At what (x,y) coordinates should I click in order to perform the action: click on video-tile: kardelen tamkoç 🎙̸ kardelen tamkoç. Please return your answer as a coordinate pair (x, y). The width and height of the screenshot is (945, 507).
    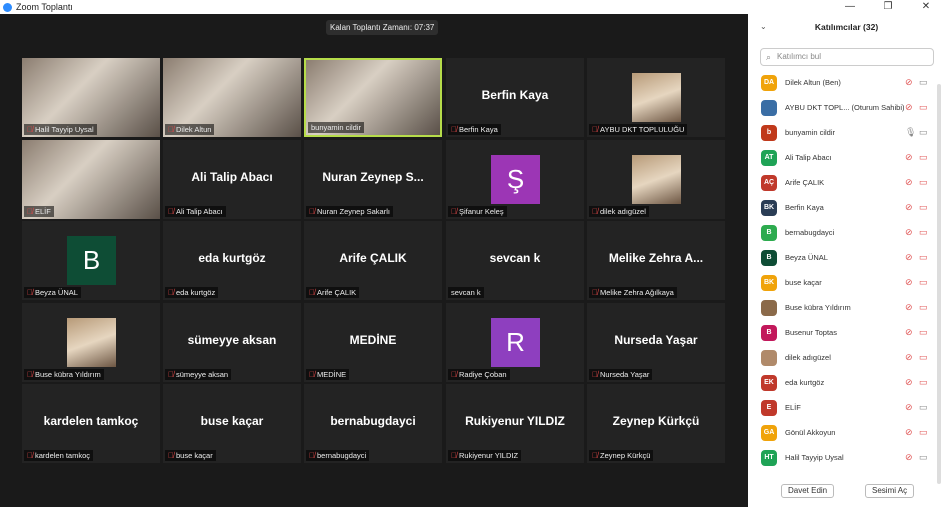
    Looking at the image, I should click on (91, 423).